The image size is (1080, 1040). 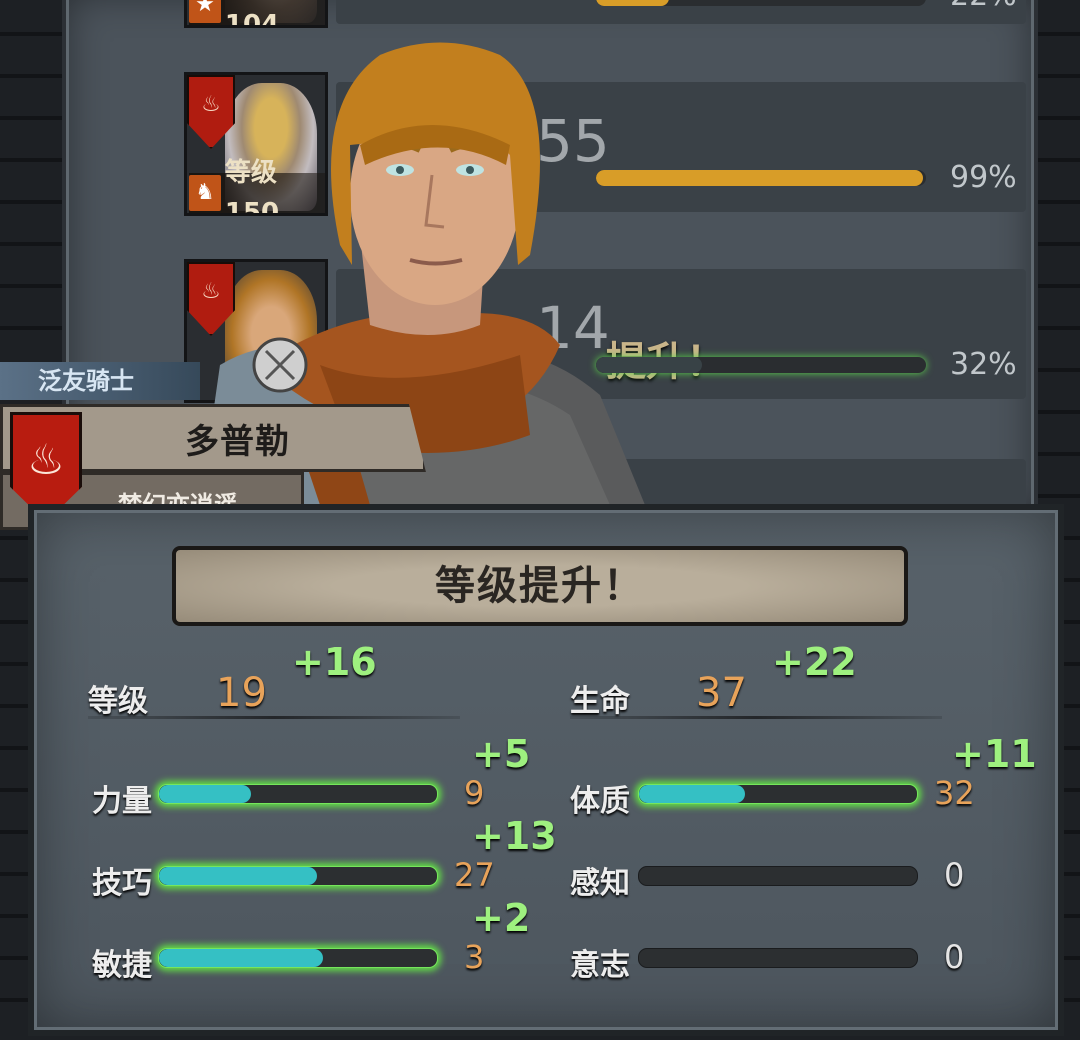 What do you see at coordinates (600, 701) in the screenshot?
I see `hp-label: 生命` at bounding box center [600, 701].